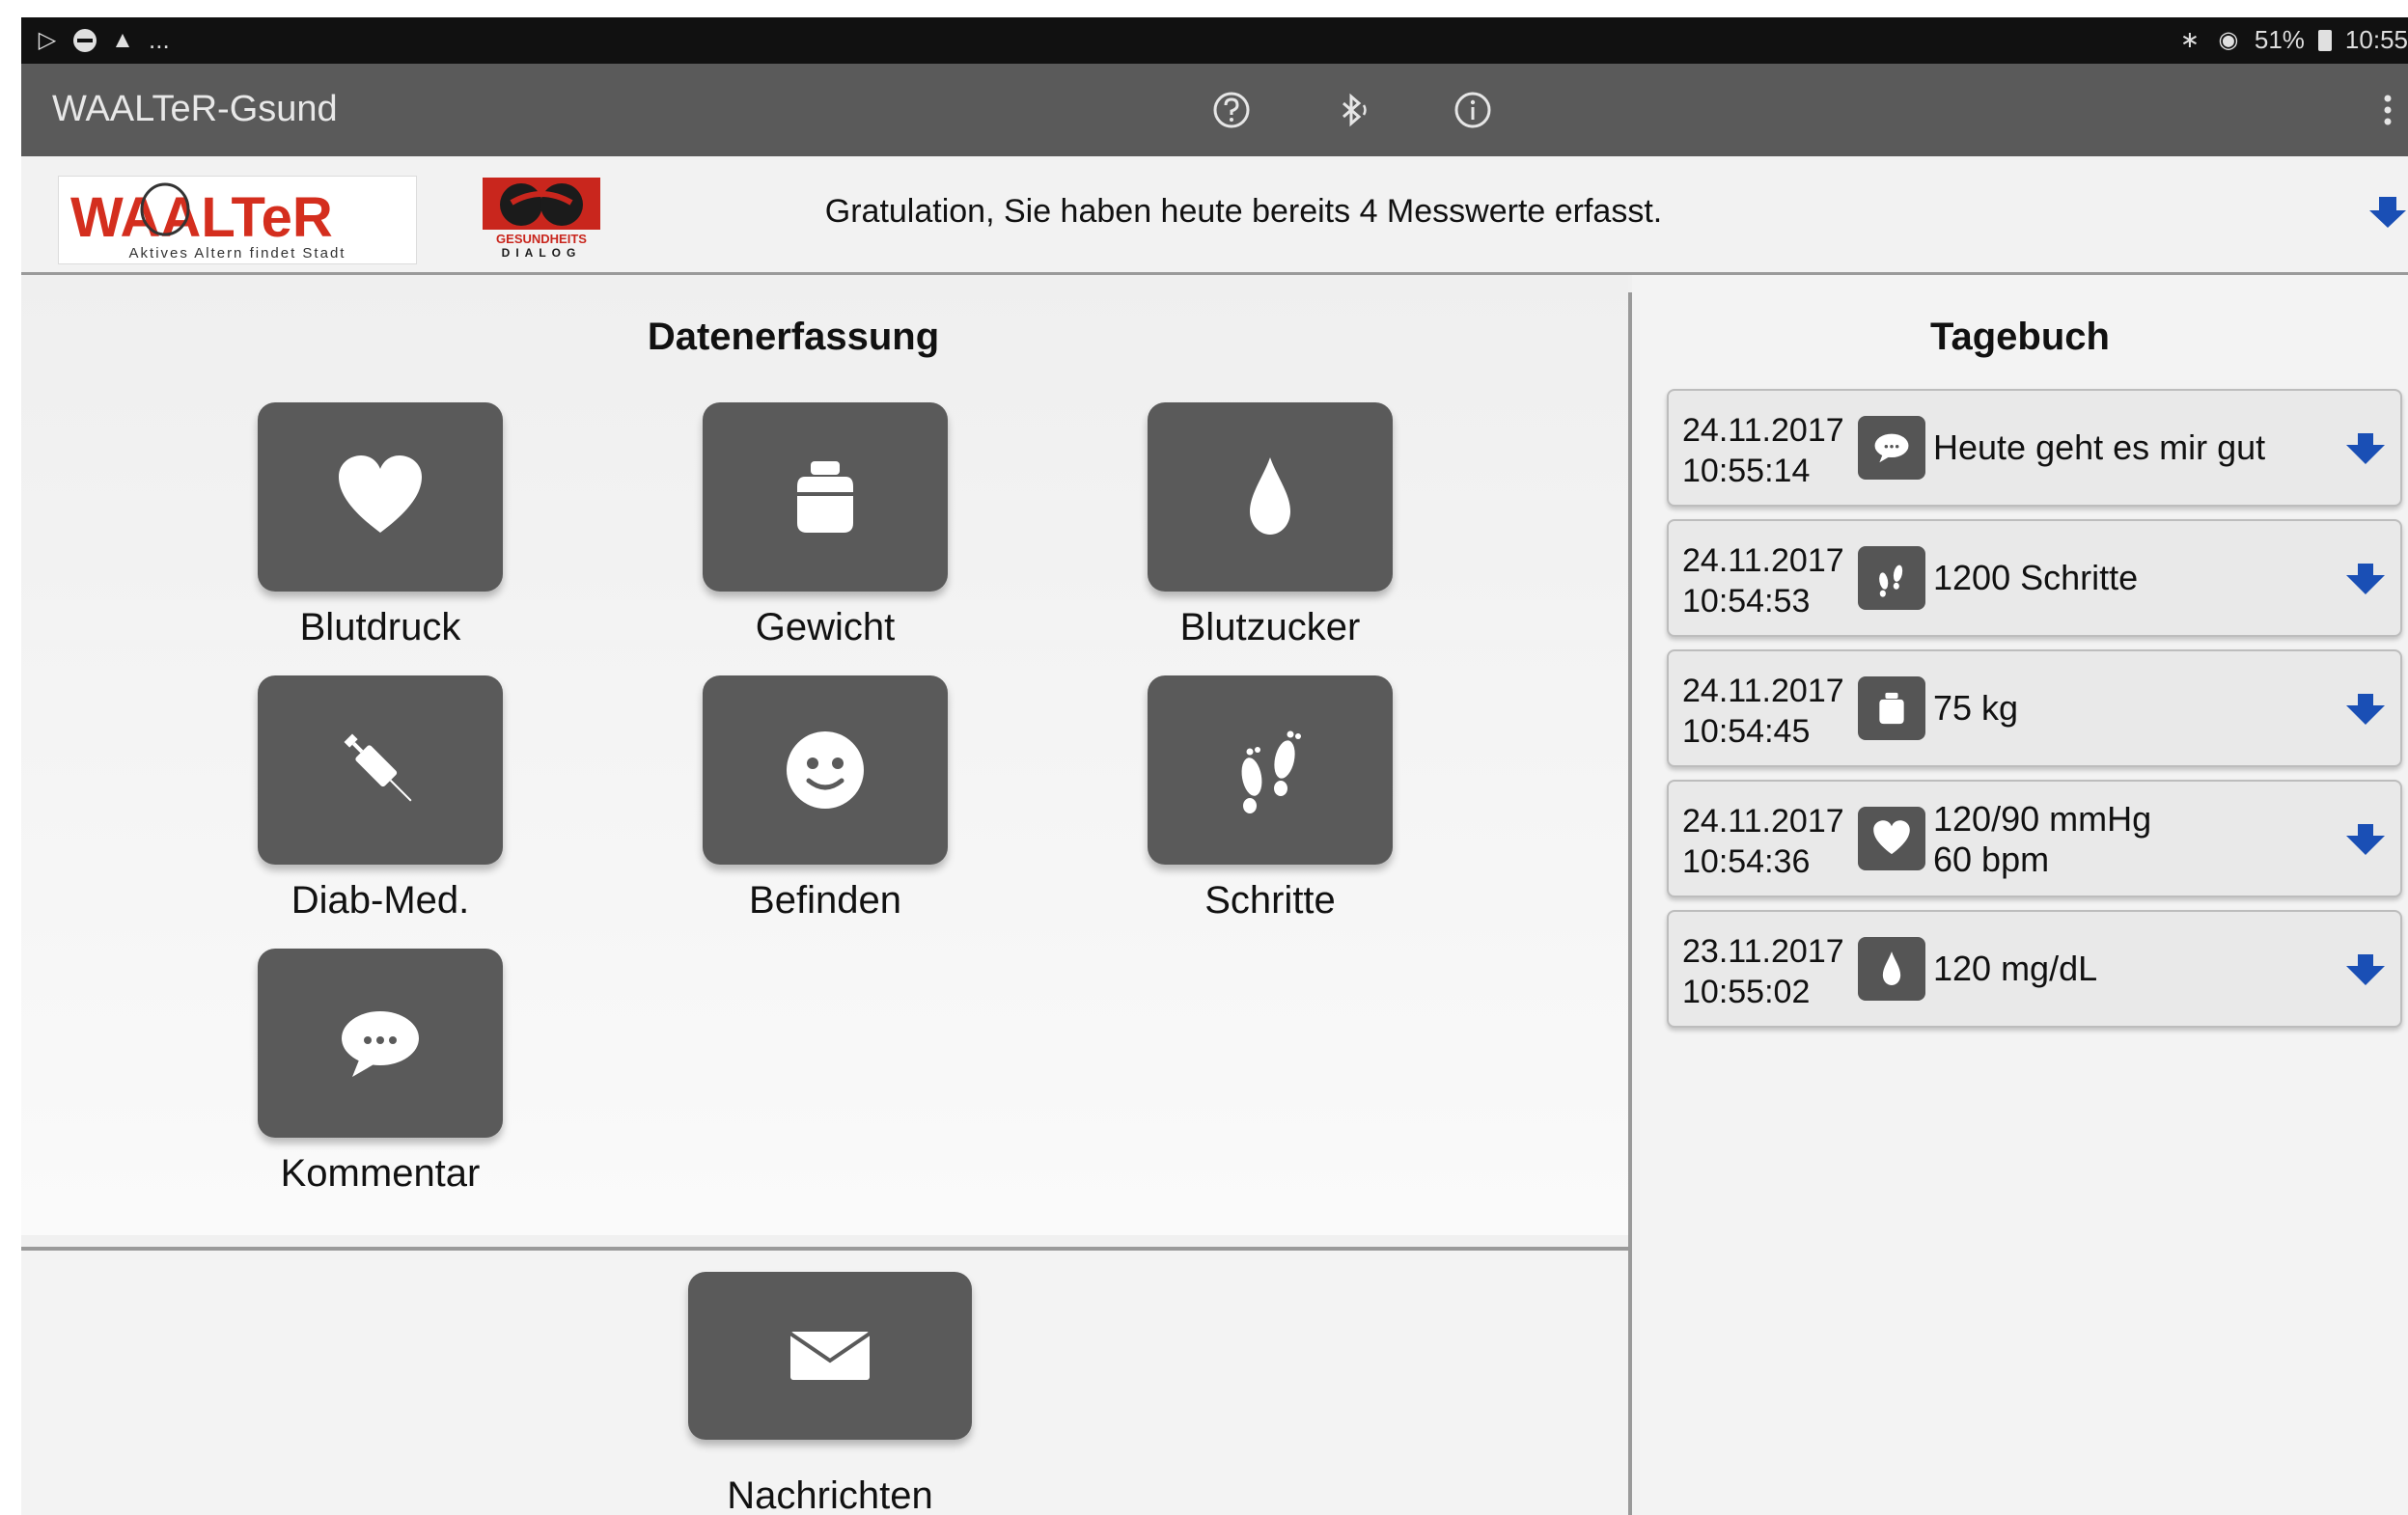 The height and width of the screenshot is (1515, 2408). What do you see at coordinates (1763, 952) in the screenshot?
I see `entry-date: 23.11.2017` at bounding box center [1763, 952].